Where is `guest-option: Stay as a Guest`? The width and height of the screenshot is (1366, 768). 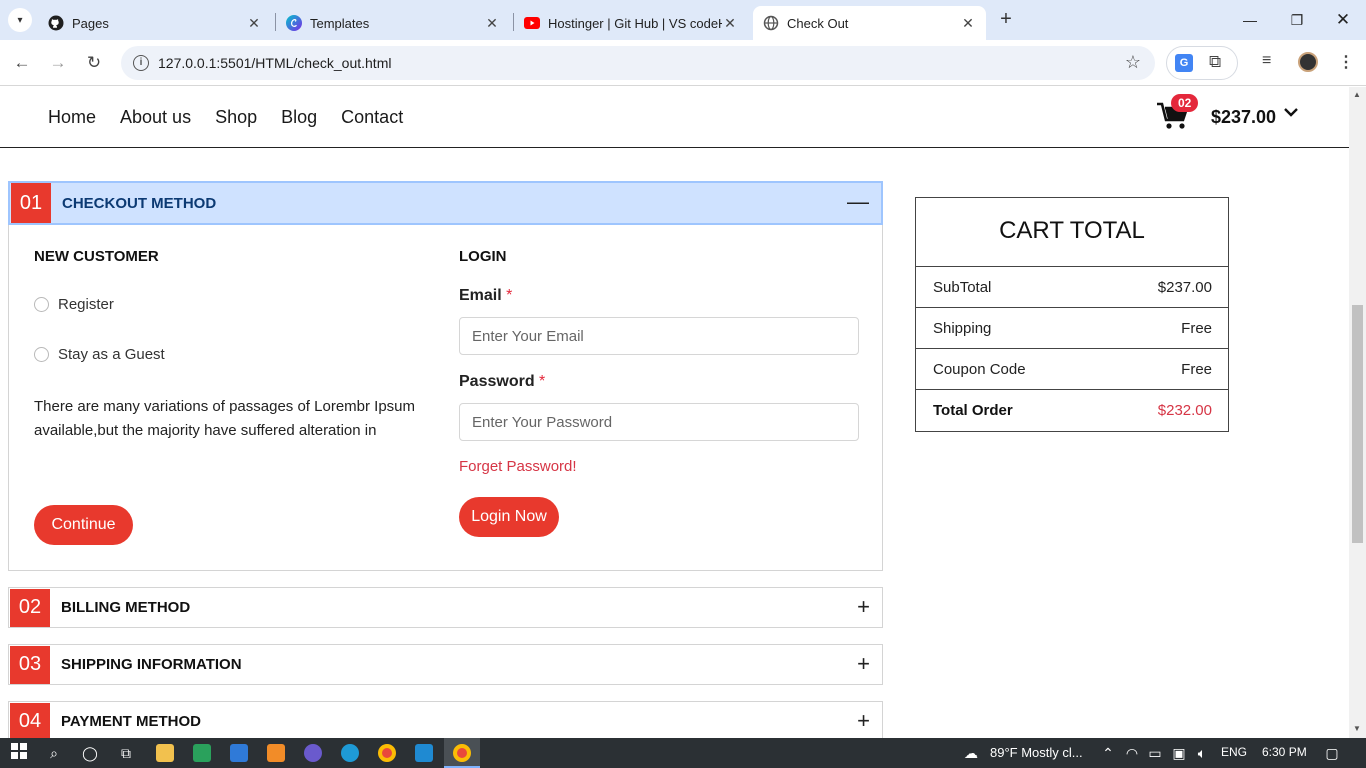
guest-option: Stay as a Guest is located at coordinates (99, 354).